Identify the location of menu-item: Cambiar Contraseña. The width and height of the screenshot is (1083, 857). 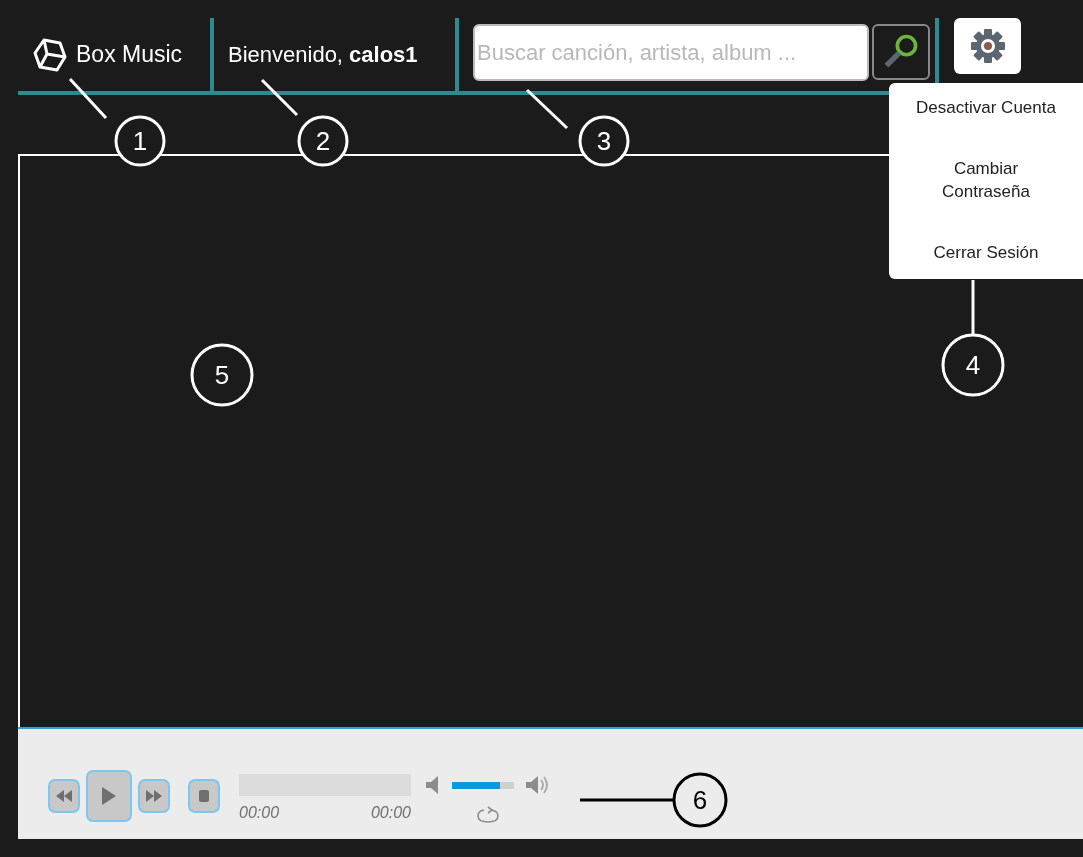
(986, 181).